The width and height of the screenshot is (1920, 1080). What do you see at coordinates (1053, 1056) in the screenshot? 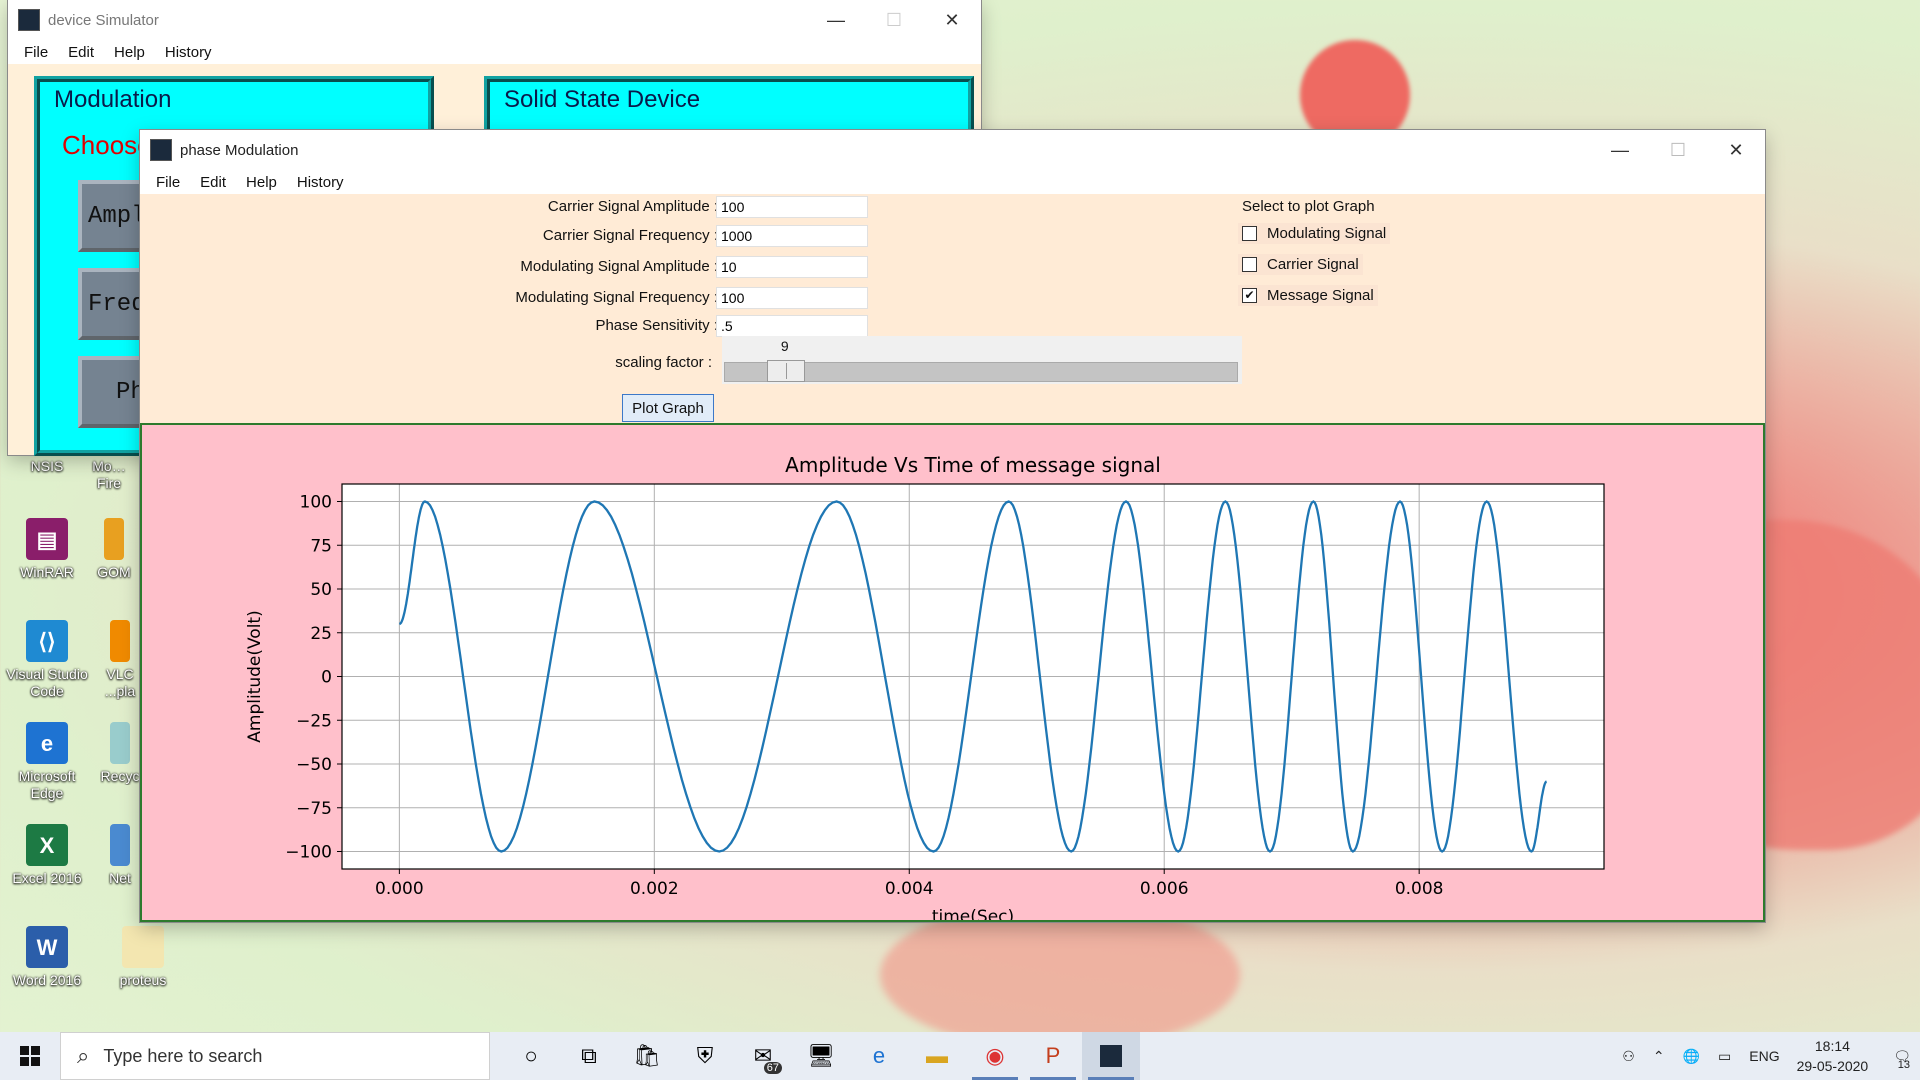
I see `powerpoint-icon: P` at bounding box center [1053, 1056].